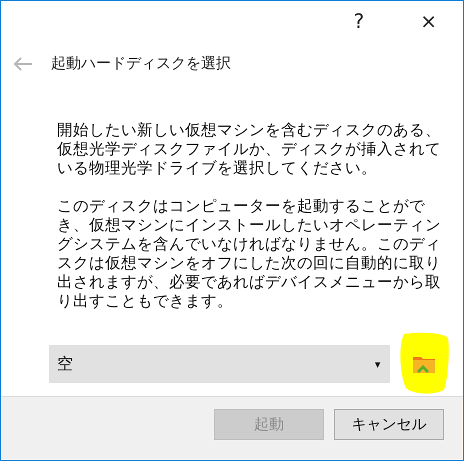  What do you see at coordinates (219, 364) in the screenshot?
I see `disk-dropdown: 空 ▾` at bounding box center [219, 364].